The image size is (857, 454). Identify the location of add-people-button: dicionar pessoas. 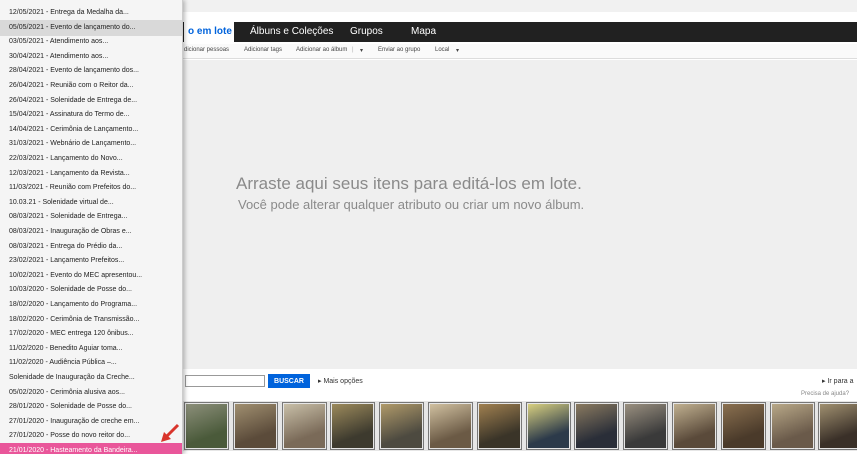
(206, 50).